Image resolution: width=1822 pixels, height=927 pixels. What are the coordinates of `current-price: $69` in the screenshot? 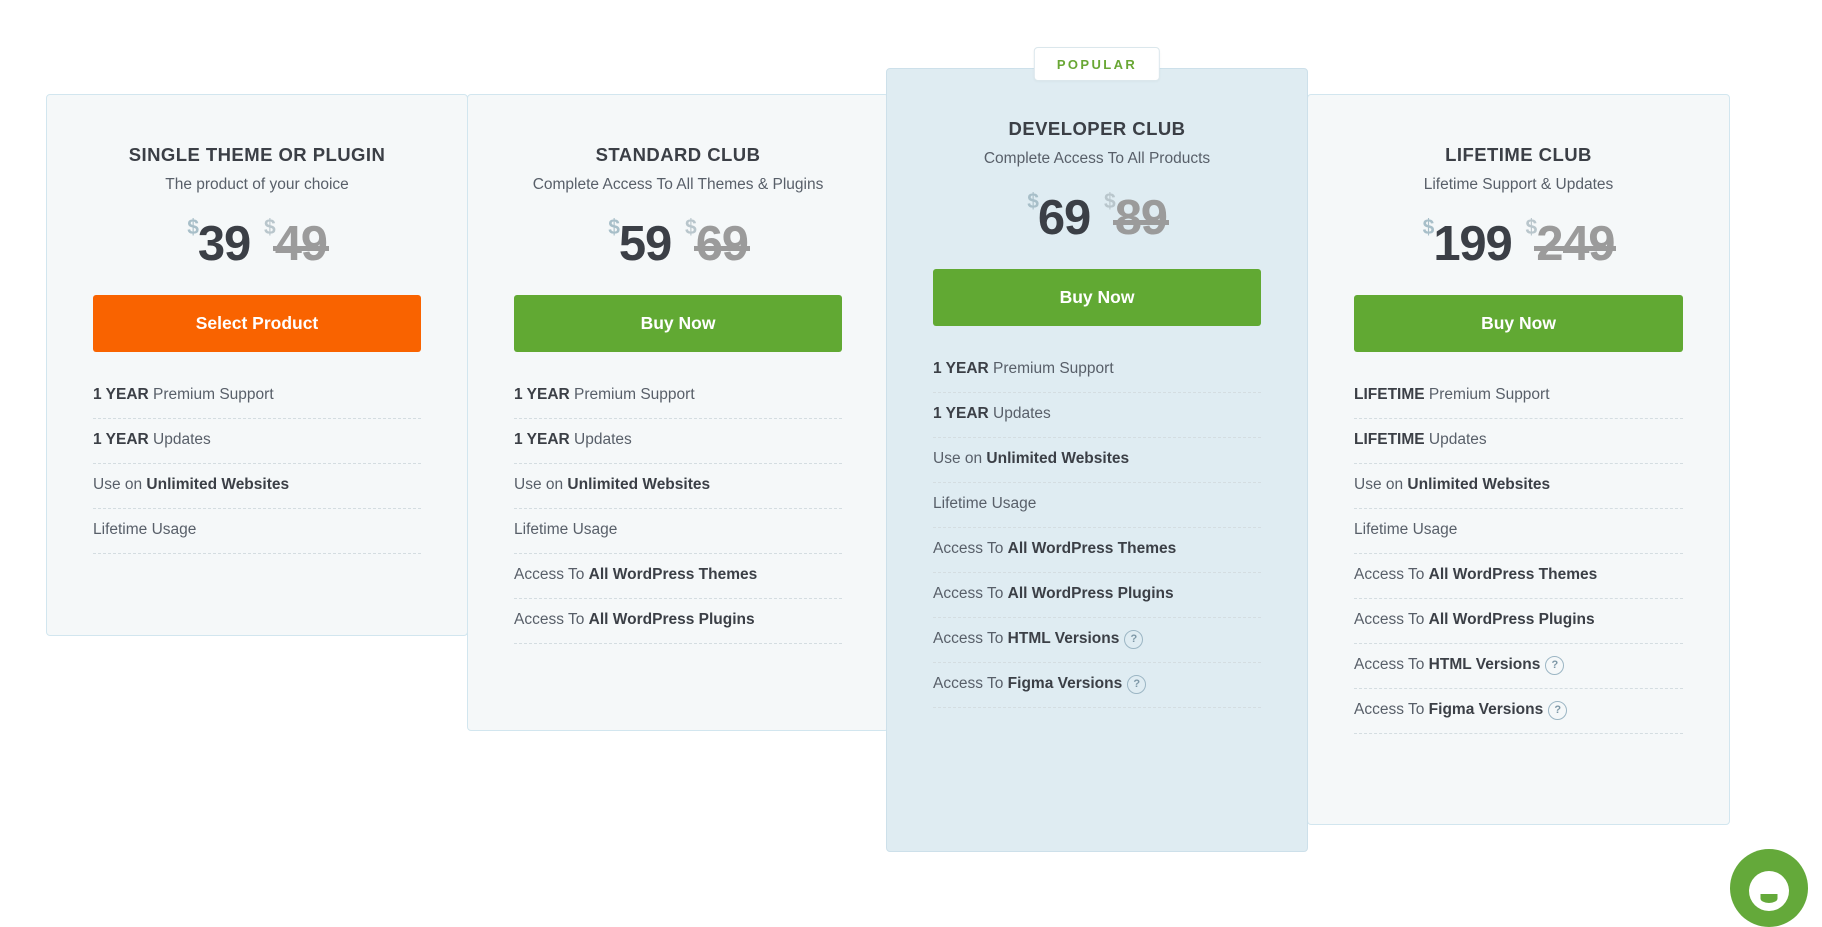 It's located at (1059, 218).